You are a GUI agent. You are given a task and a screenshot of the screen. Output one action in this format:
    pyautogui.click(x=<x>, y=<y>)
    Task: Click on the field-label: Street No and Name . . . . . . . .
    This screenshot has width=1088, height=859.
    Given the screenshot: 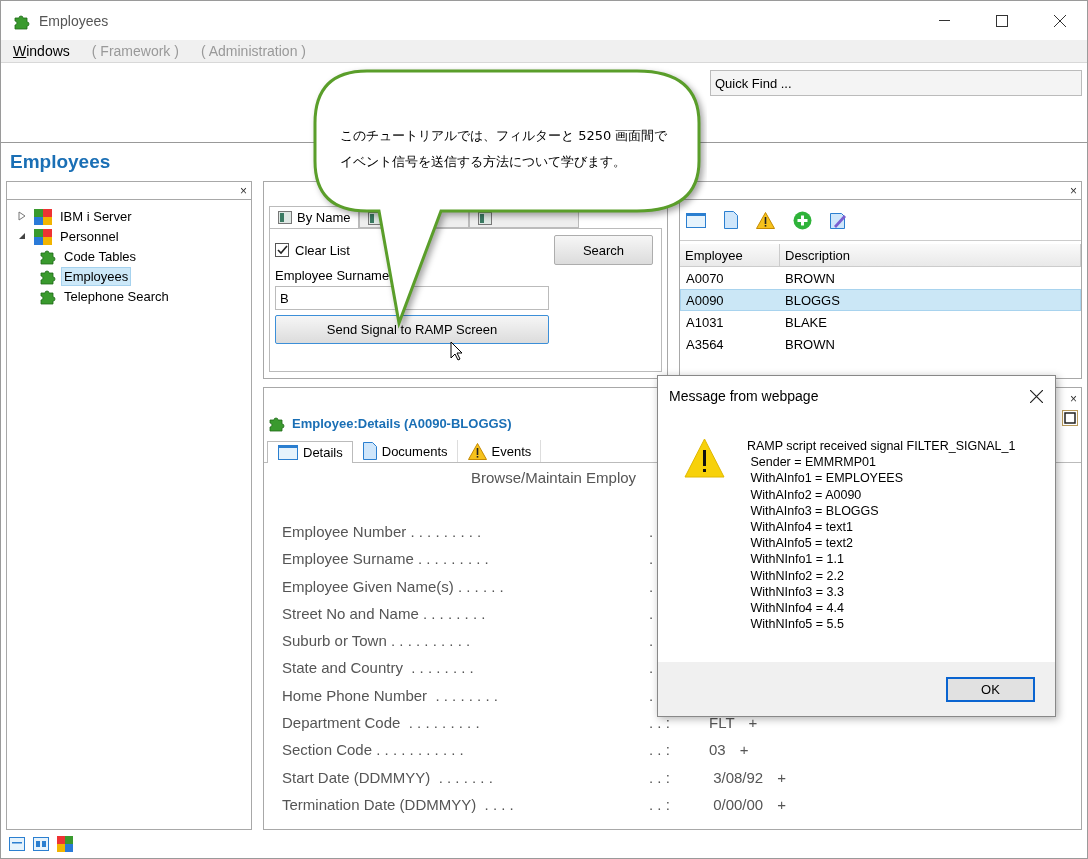 What is the action you would take?
    pyautogui.click(x=384, y=613)
    